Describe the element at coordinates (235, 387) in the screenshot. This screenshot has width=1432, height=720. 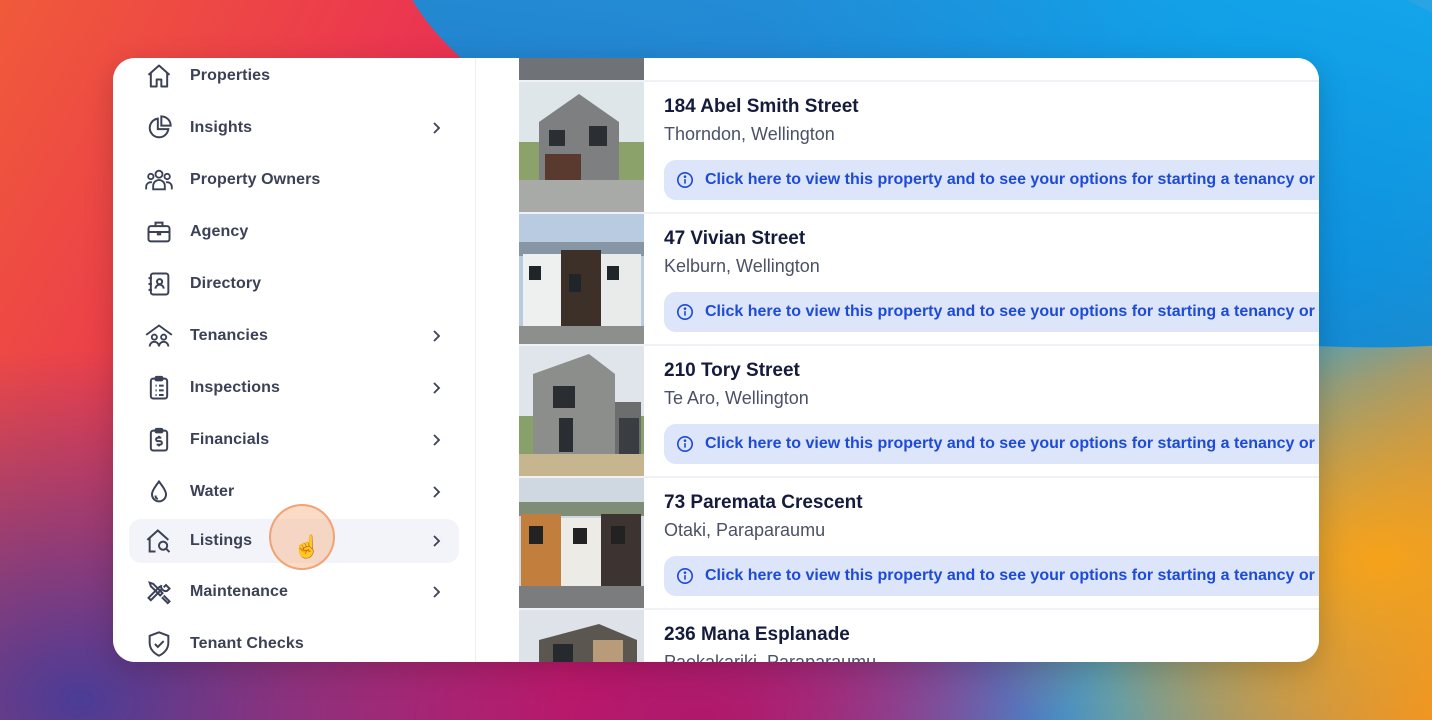
I see `sidebar-item-label: Inspections` at that location.